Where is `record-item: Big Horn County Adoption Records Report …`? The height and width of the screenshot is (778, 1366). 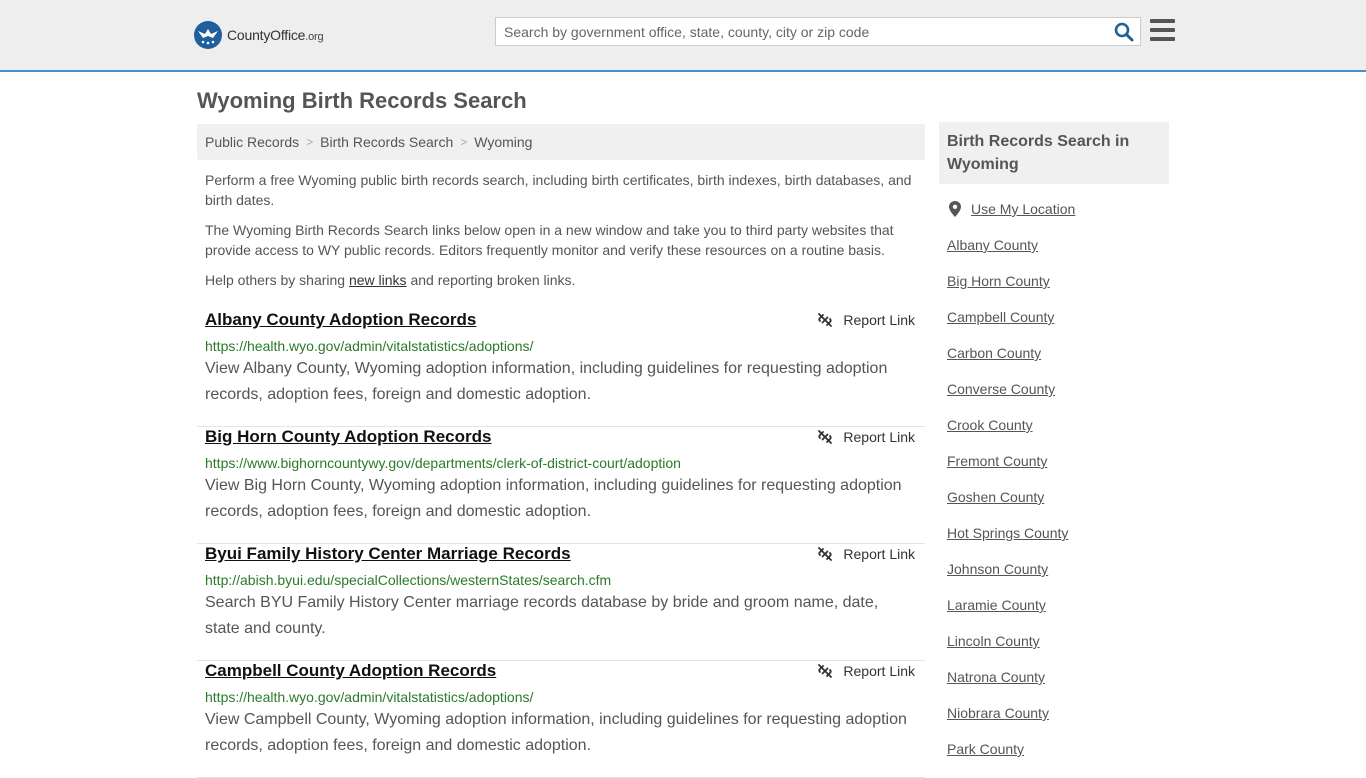 record-item: Big Horn County Adoption Records Report … is located at coordinates (561, 485).